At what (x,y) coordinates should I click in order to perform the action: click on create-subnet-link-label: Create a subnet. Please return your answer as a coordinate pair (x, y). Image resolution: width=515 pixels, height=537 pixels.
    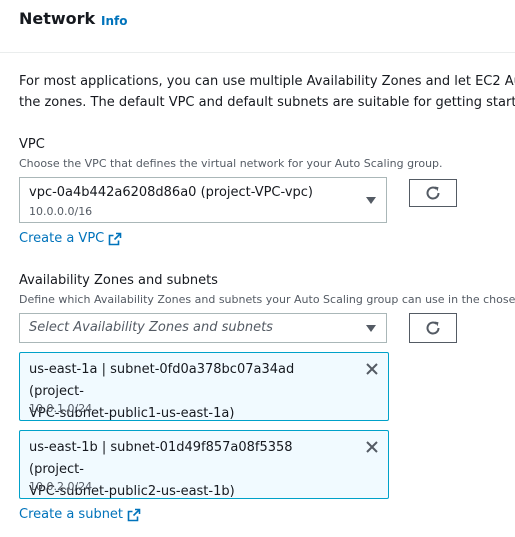
    Looking at the image, I should click on (71, 514).